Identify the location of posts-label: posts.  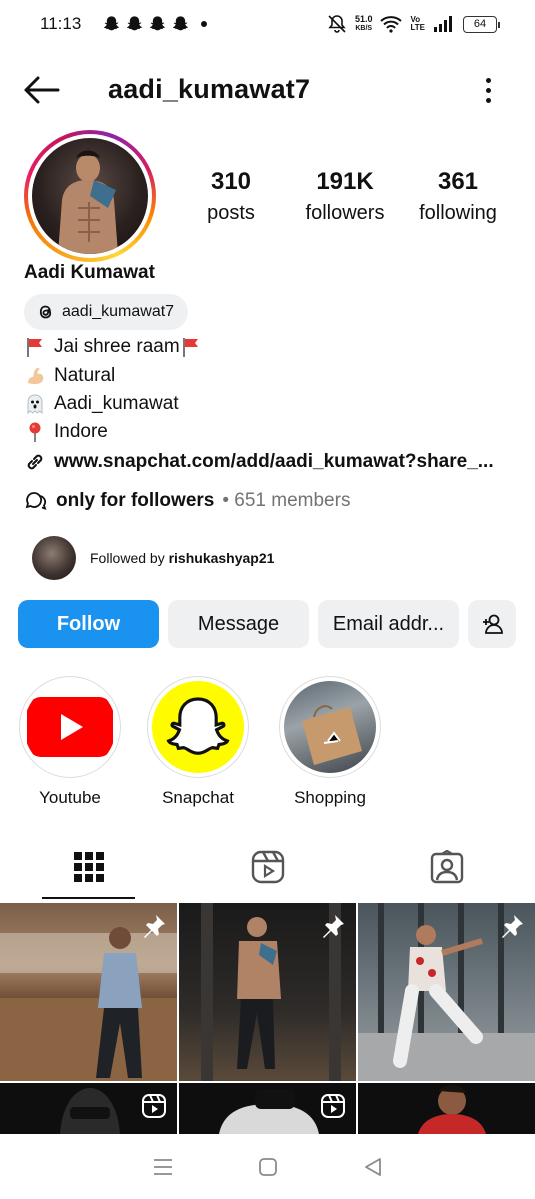
(231, 213).